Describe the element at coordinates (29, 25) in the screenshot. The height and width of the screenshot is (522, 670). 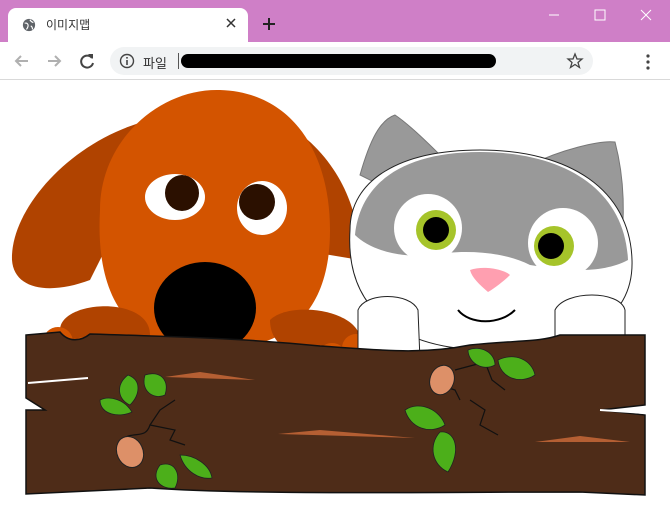
I see `globe-icon` at that location.